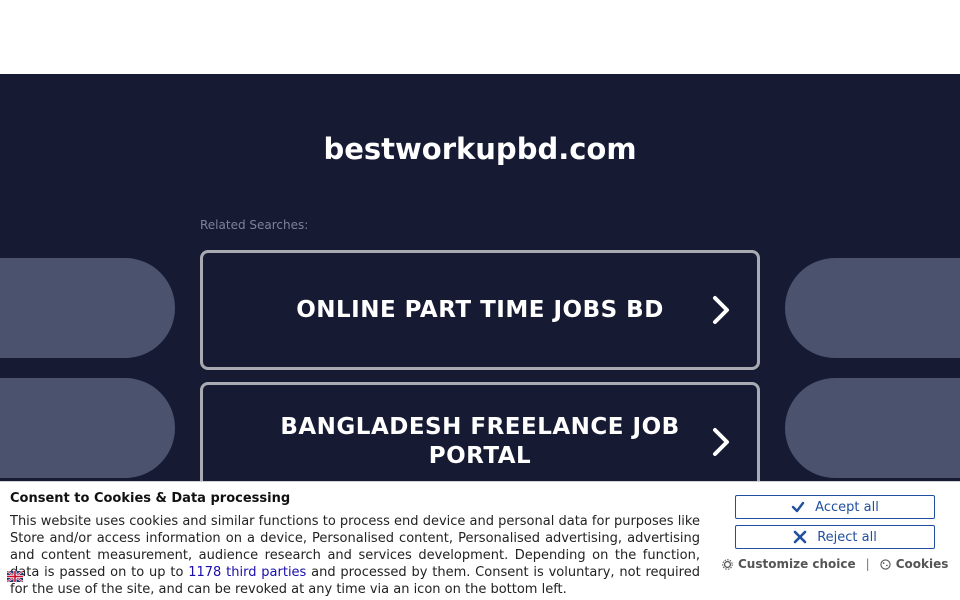  I want to click on related-search-online-part-time-jobs: ONLINE PART TIME JOBS BD, so click(480, 310).